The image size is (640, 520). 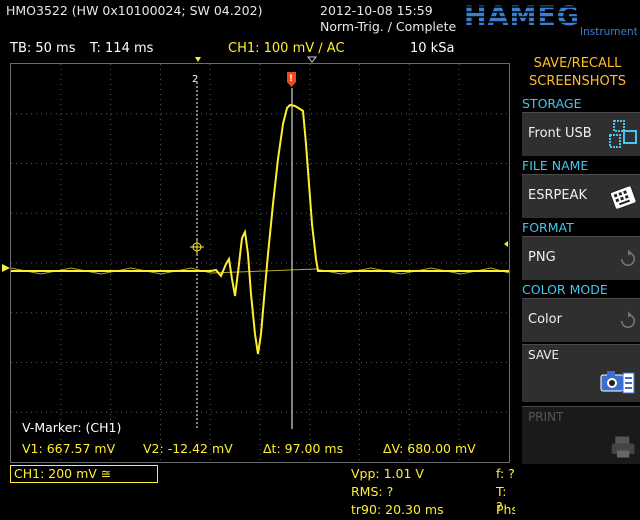 What do you see at coordinates (195, 79) in the screenshot?
I see `marker-2-label: 2` at bounding box center [195, 79].